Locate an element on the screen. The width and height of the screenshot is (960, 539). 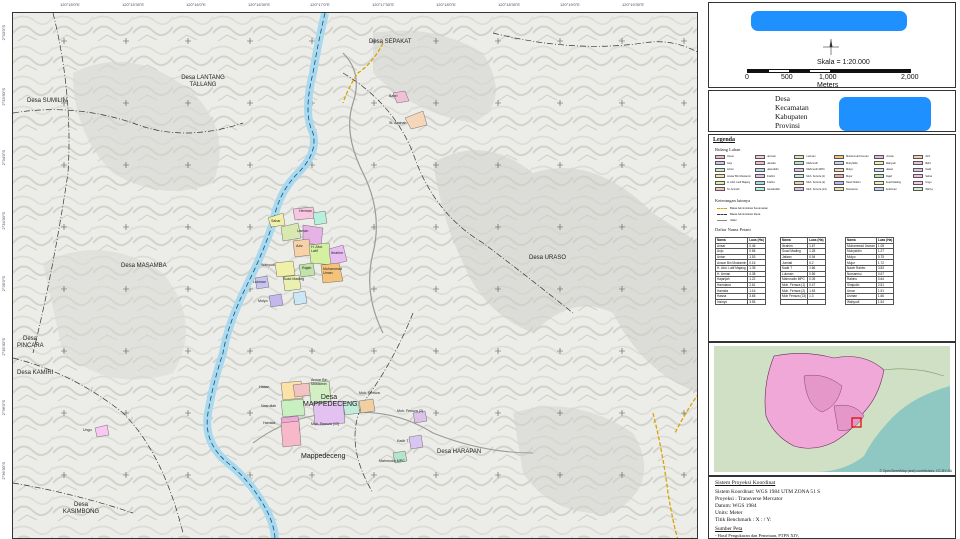
legend-item: Nawir Rahim is located at coordinates (853, 182).